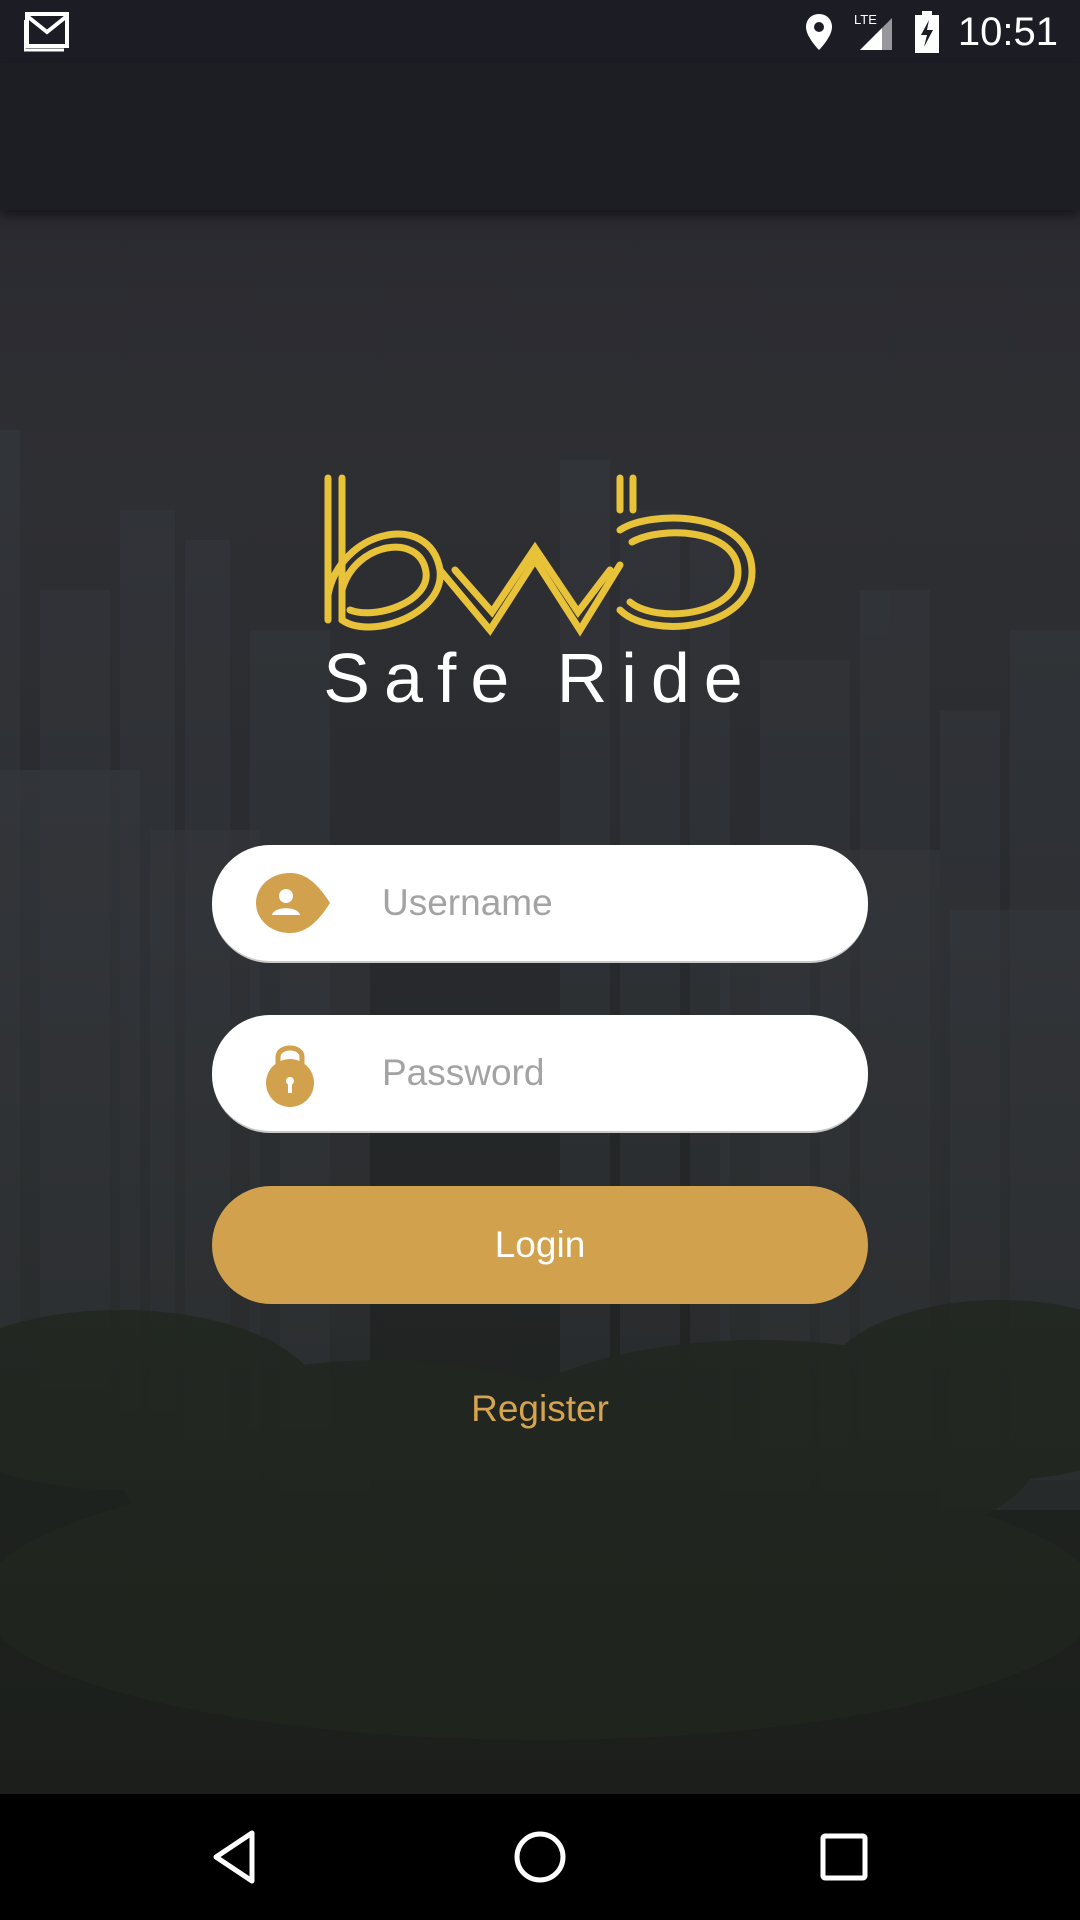  I want to click on password-field: Password, so click(540, 1074).